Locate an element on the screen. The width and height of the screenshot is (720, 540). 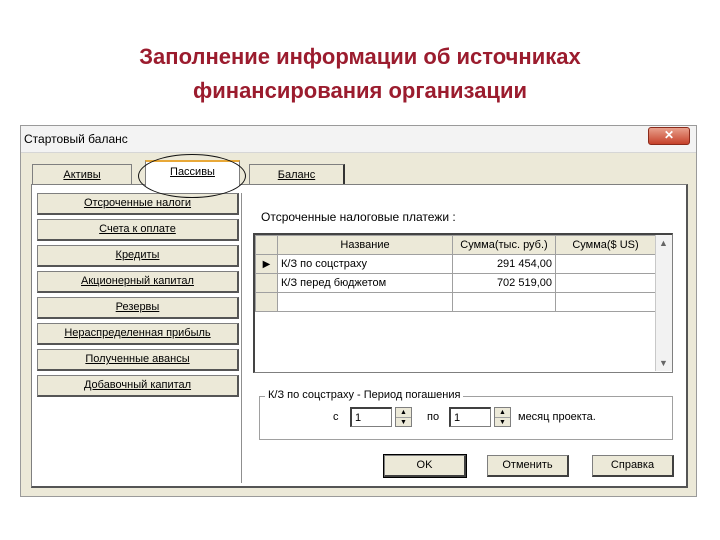
category-reserves: Резервы is located at coordinates (138, 308).